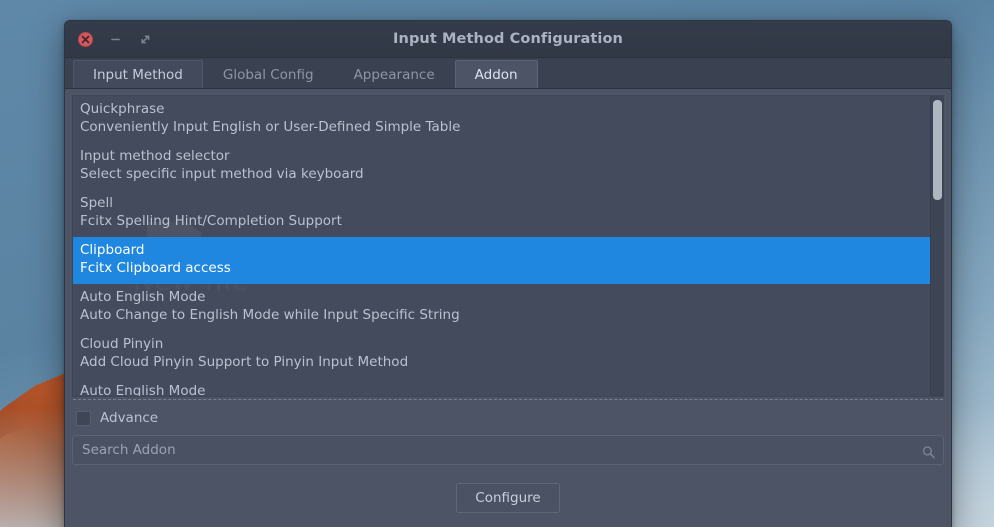 The image size is (994, 527). What do you see at coordinates (496, 74) in the screenshot?
I see `tab-addon: Addon` at bounding box center [496, 74].